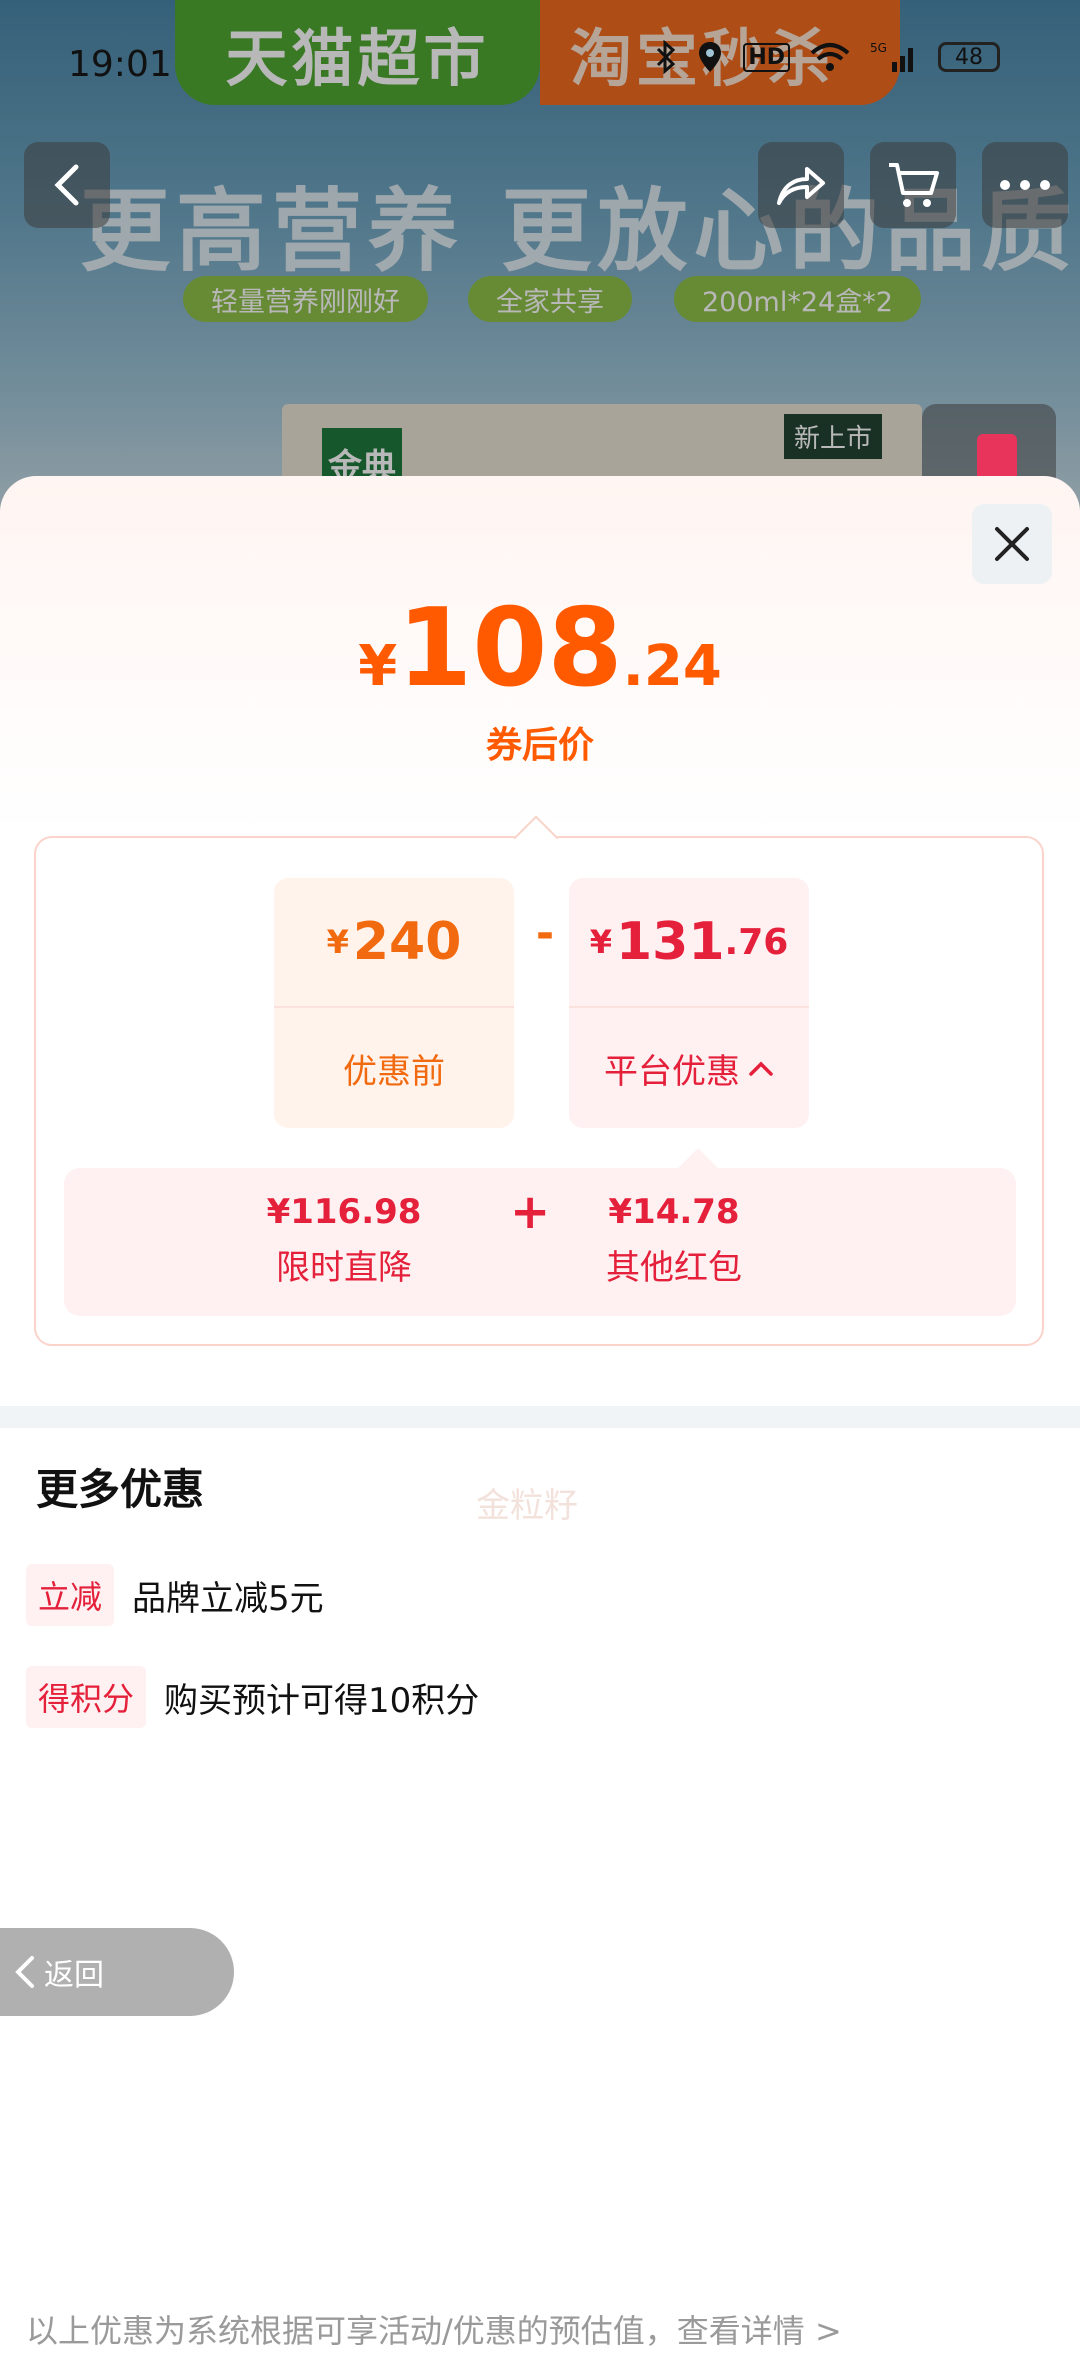 The width and height of the screenshot is (1080, 2376). I want to click on return-label: 返回, so click(74, 1975).